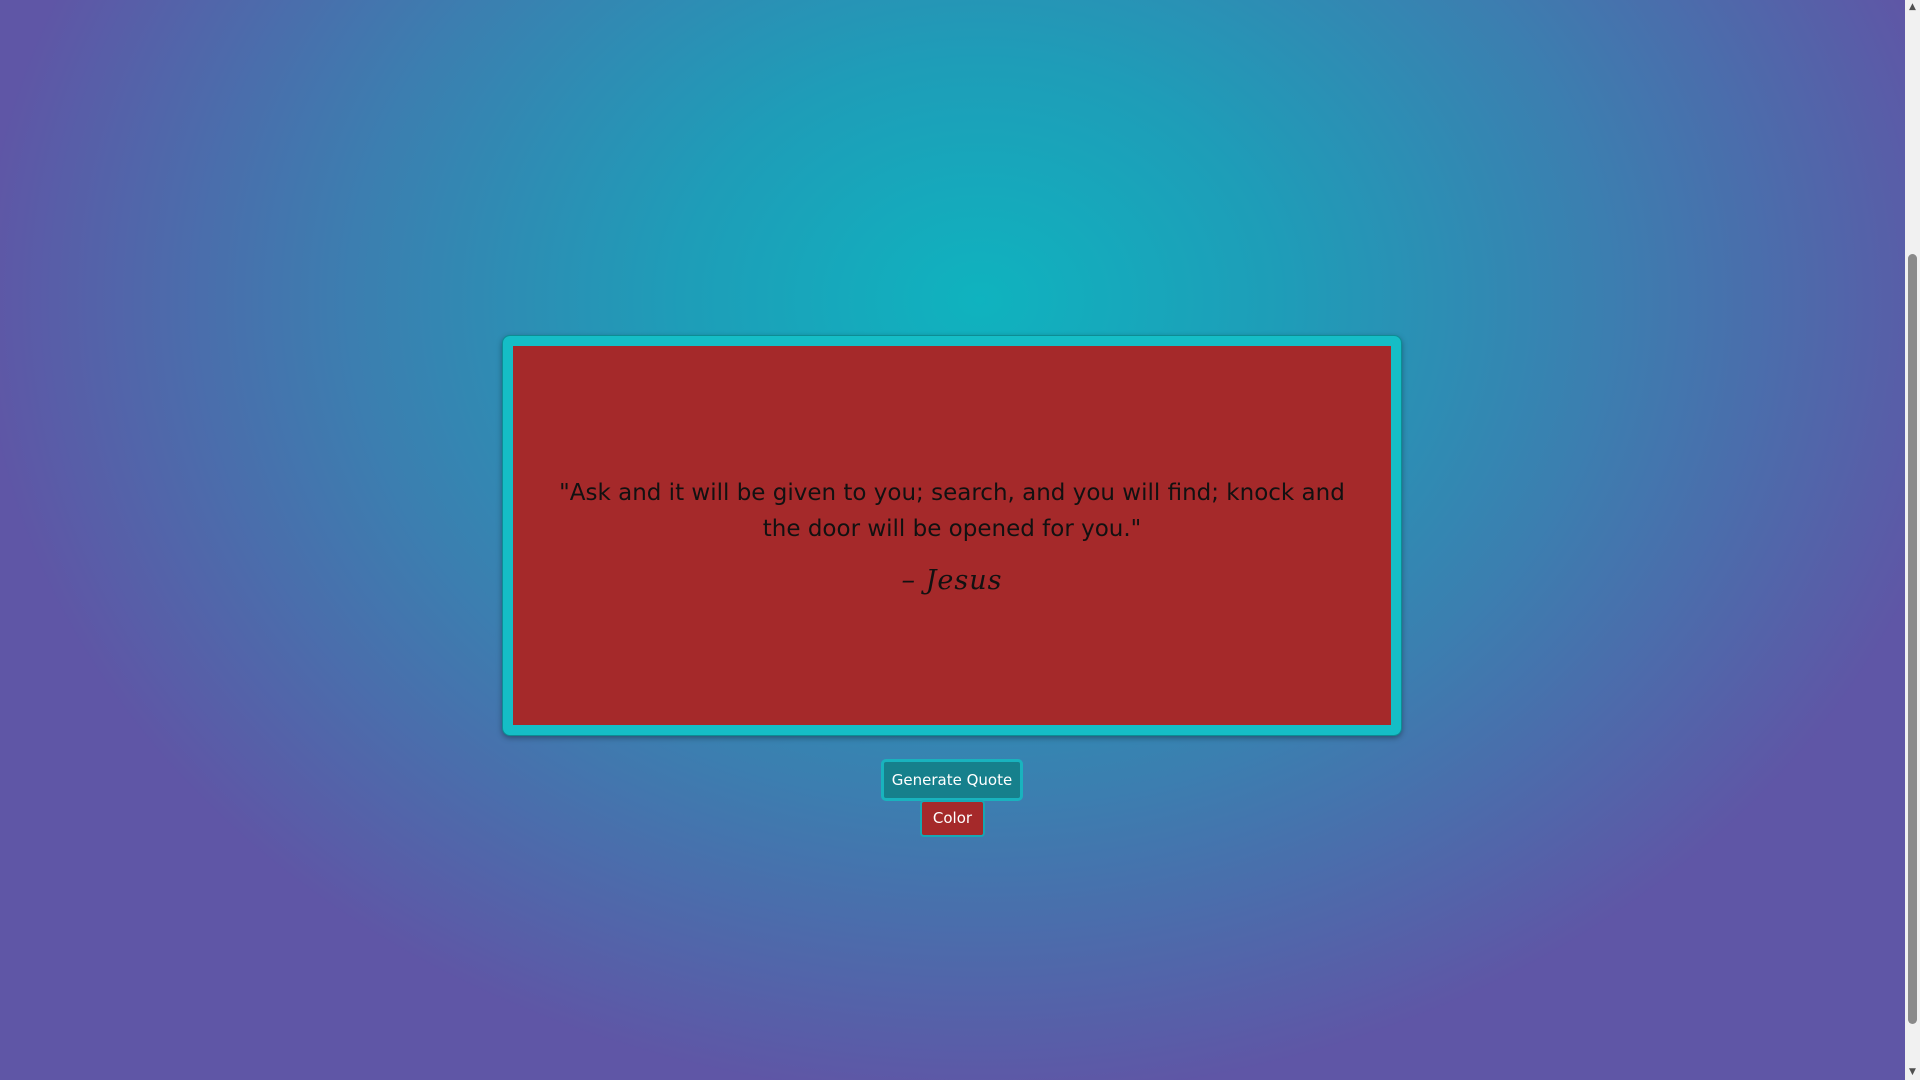 The height and width of the screenshot is (1080, 1920). I want to click on scroll-down-arrow-icon: ▼, so click(1912, 1072).